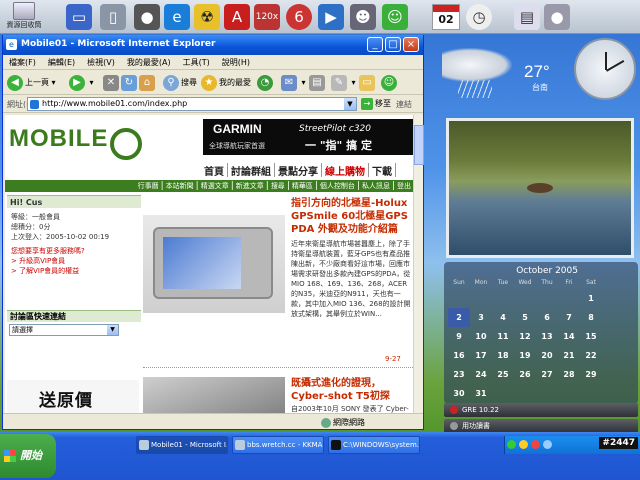  I want to click on subnav-calendar: 行事曆, so click(148, 186).